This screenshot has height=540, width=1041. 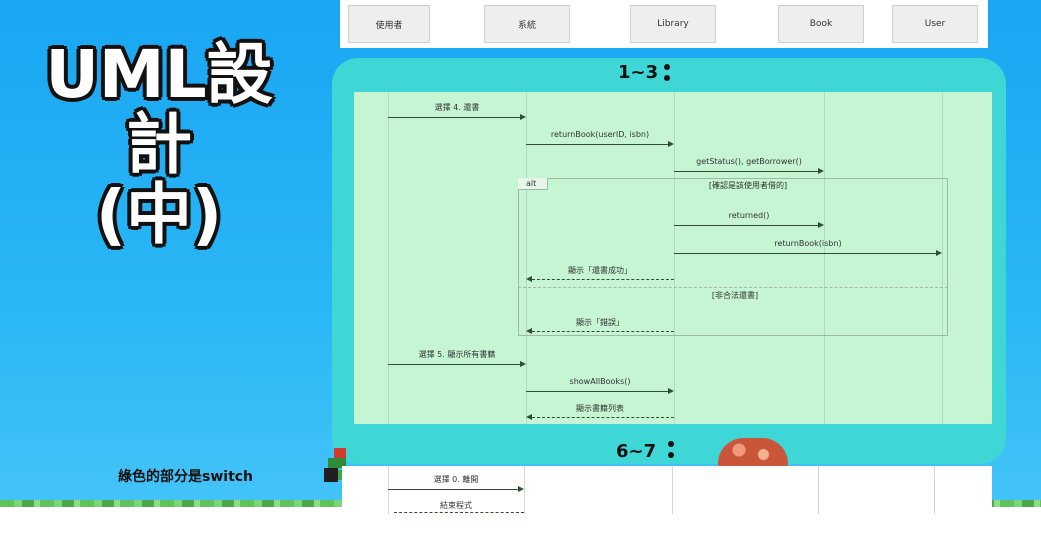 What do you see at coordinates (733, 257) in the screenshot?
I see `alt-frame` at bounding box center [733, 257].